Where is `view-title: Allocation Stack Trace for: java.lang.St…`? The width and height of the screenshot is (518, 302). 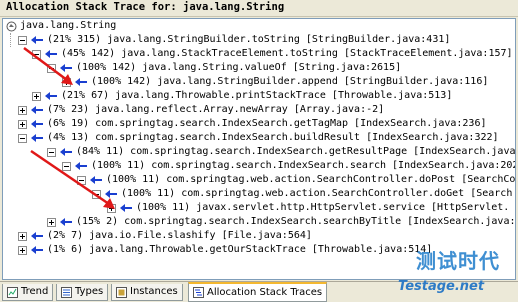 view-title: Allocation Stack Trace for: java.lang.St… is located at coordinates (145, 7).